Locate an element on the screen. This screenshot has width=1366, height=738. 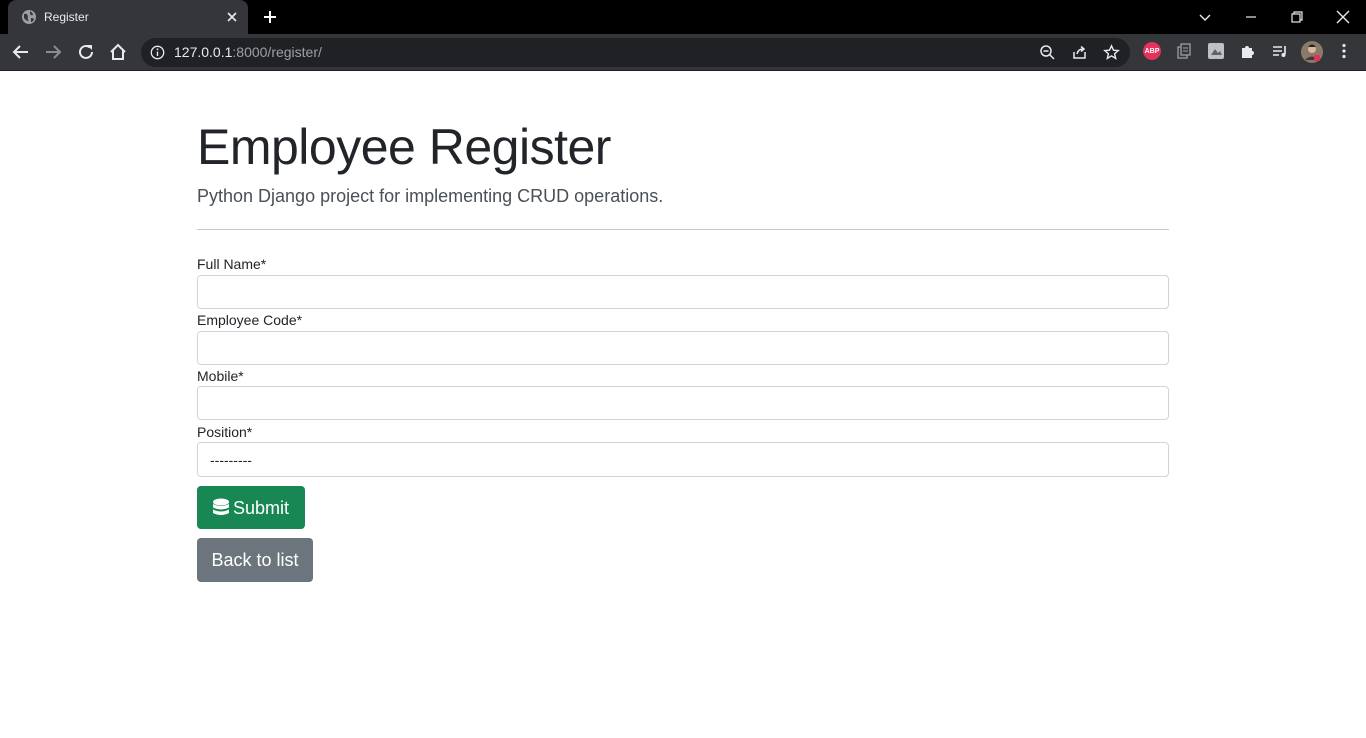
employee-code-input is located at coordinates (683, 348).